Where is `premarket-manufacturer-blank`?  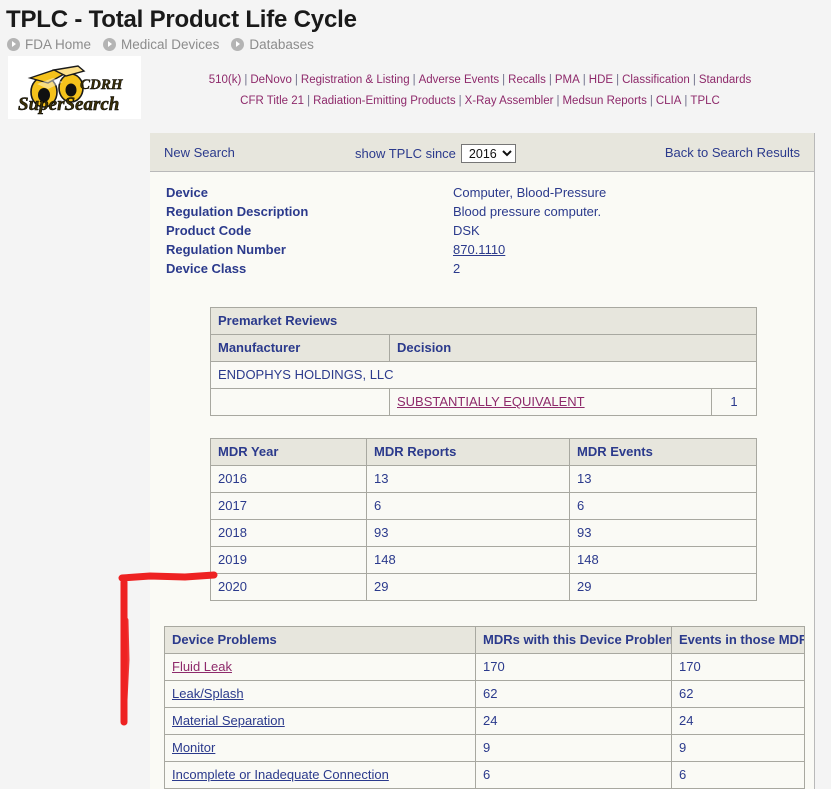 premarket-manufacturer-blank is located at coordinates (300, 402).